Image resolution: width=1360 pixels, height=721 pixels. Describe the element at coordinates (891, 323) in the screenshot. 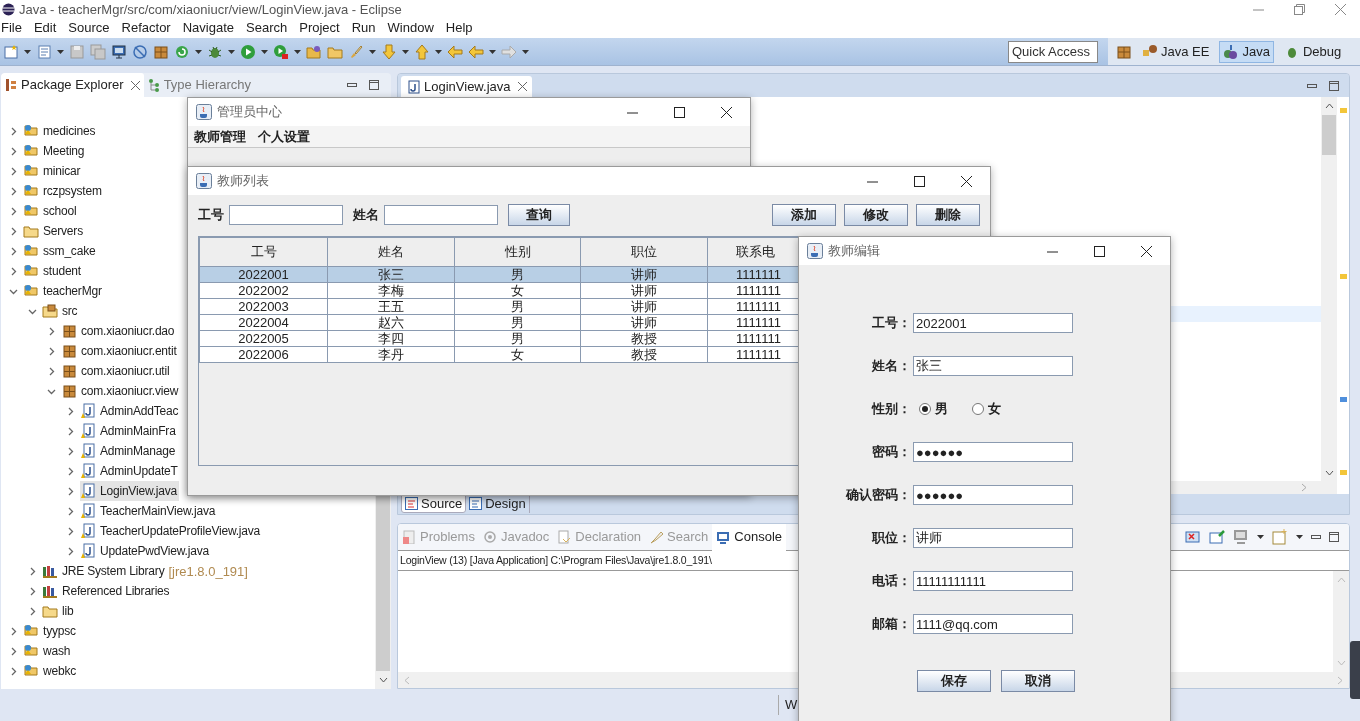

I see `field-label: 工号：` at that location.